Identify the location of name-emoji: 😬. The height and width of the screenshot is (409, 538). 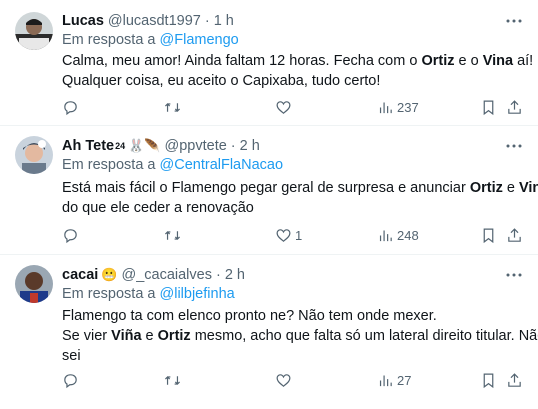
(109, 274).